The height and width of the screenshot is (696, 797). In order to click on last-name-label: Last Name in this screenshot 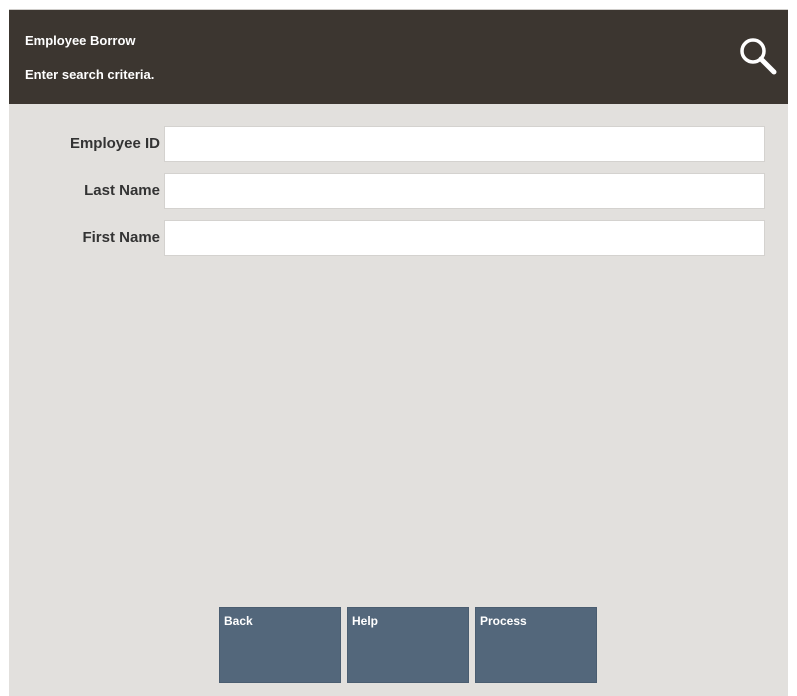, I will do `click(122, 190)`.